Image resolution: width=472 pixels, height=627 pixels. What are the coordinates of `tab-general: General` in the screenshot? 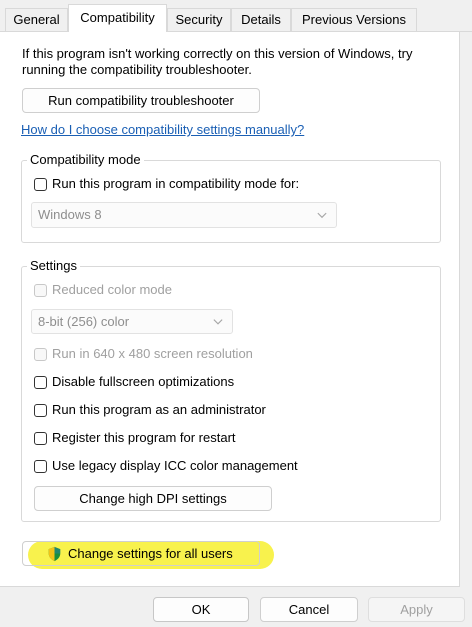 It's located at (36, 19).